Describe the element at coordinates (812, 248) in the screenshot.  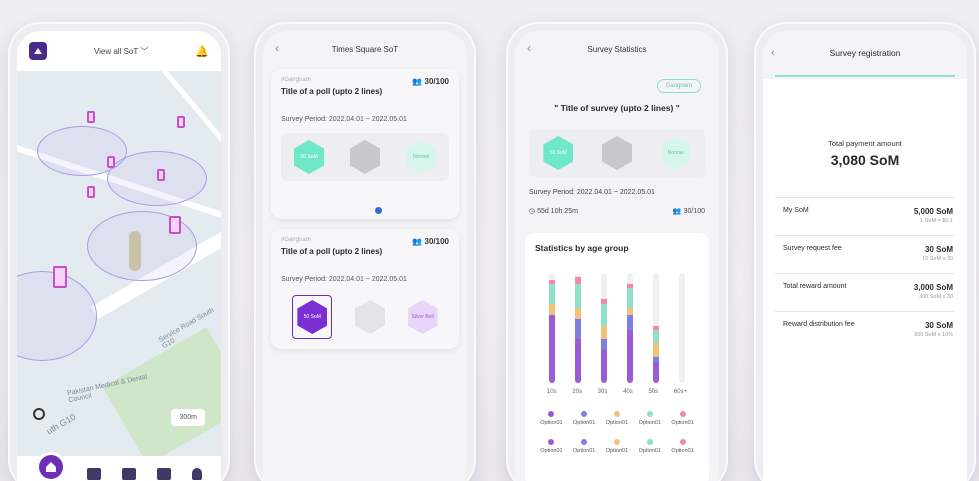
I see `fee-label: Survey request fee` at that location.